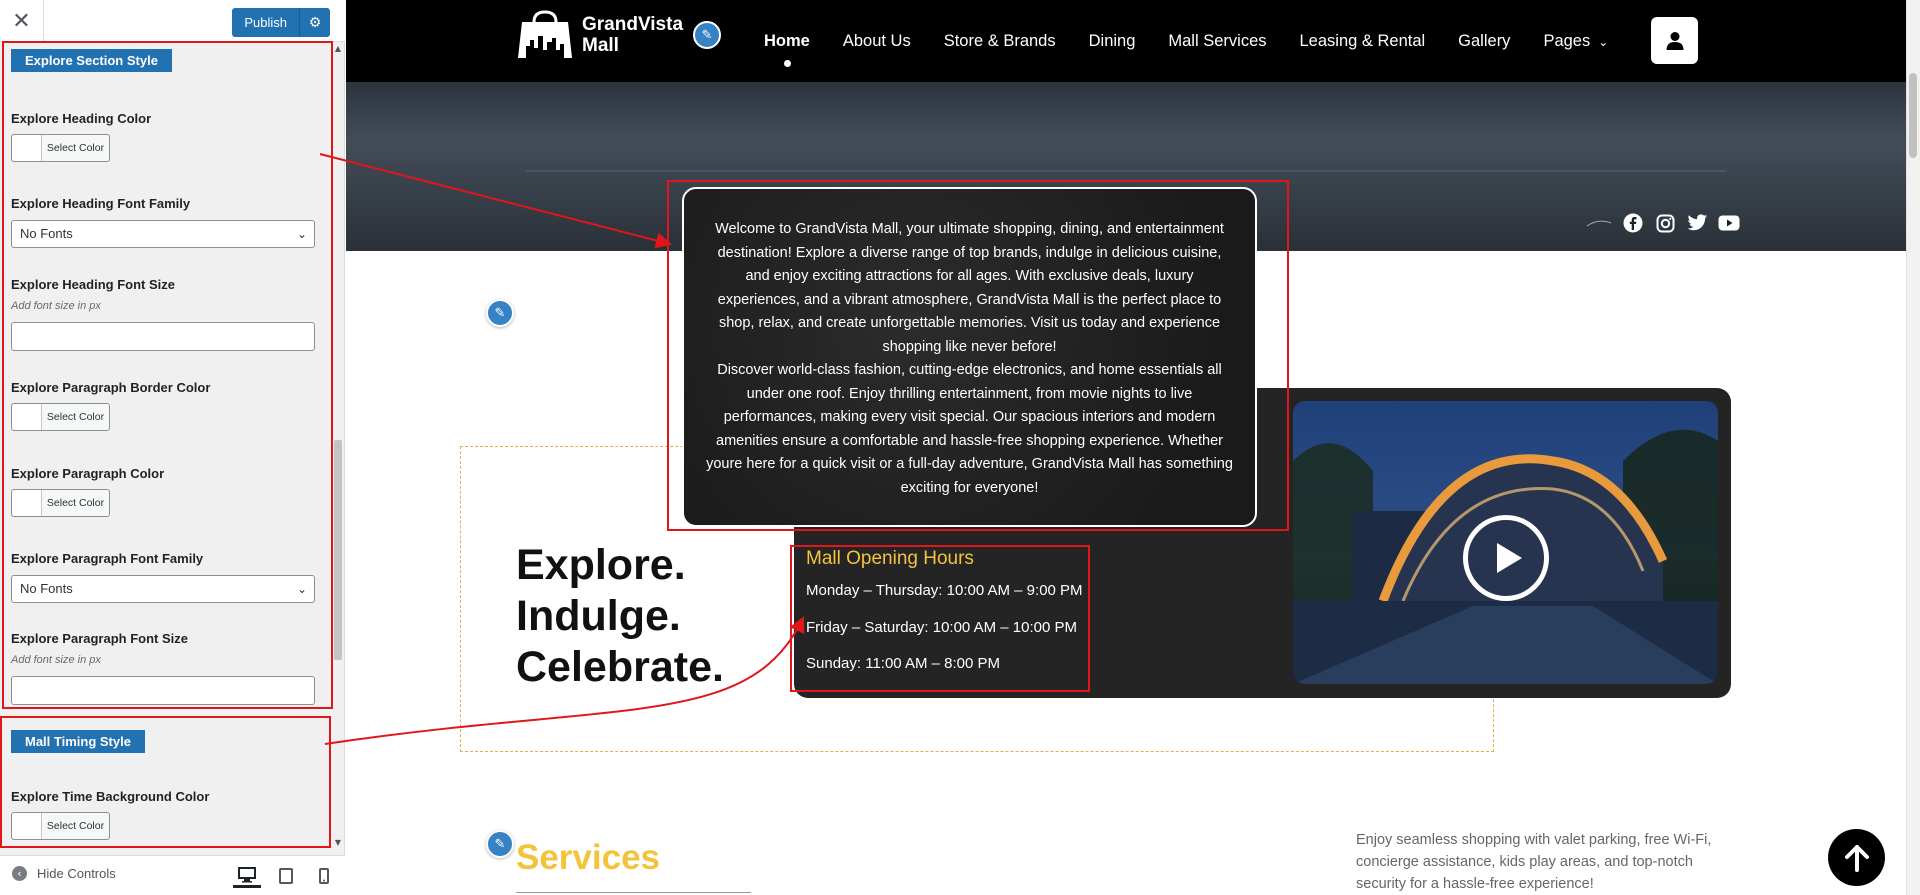 The height and width of the screenshot is (895, 1920). I want to click on indulge-line: Indulge., so click(598, 616).